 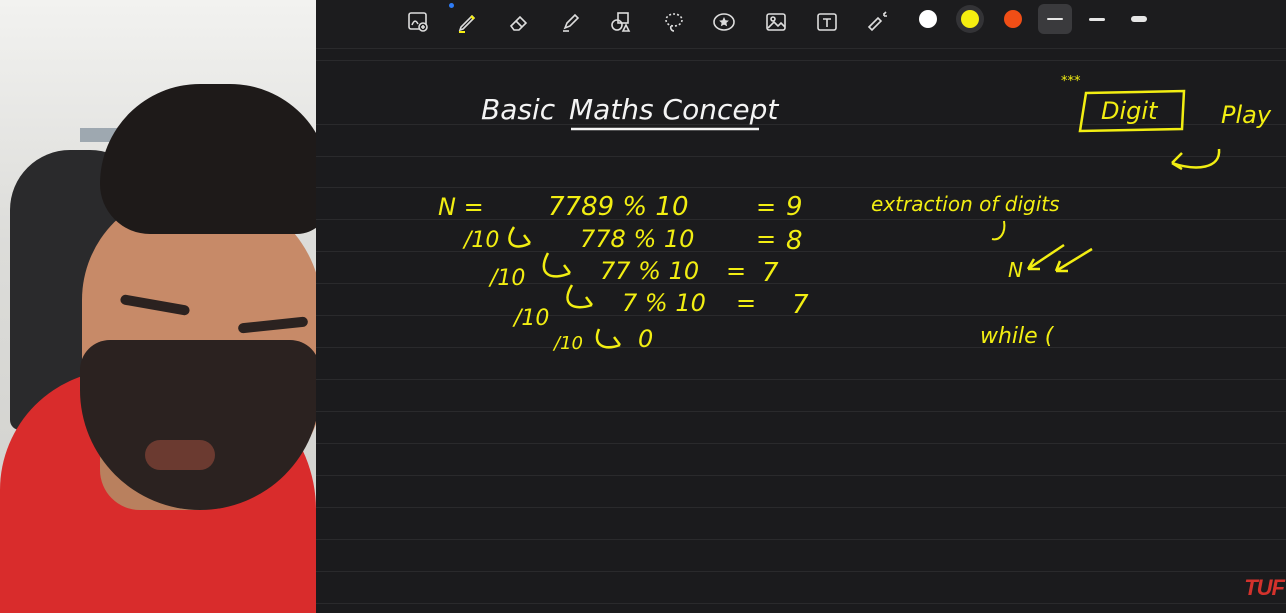 What do you see at coordinates (621, 22) in the screenshot?
I see `shapes-icon` at bounding box center [621, 22].